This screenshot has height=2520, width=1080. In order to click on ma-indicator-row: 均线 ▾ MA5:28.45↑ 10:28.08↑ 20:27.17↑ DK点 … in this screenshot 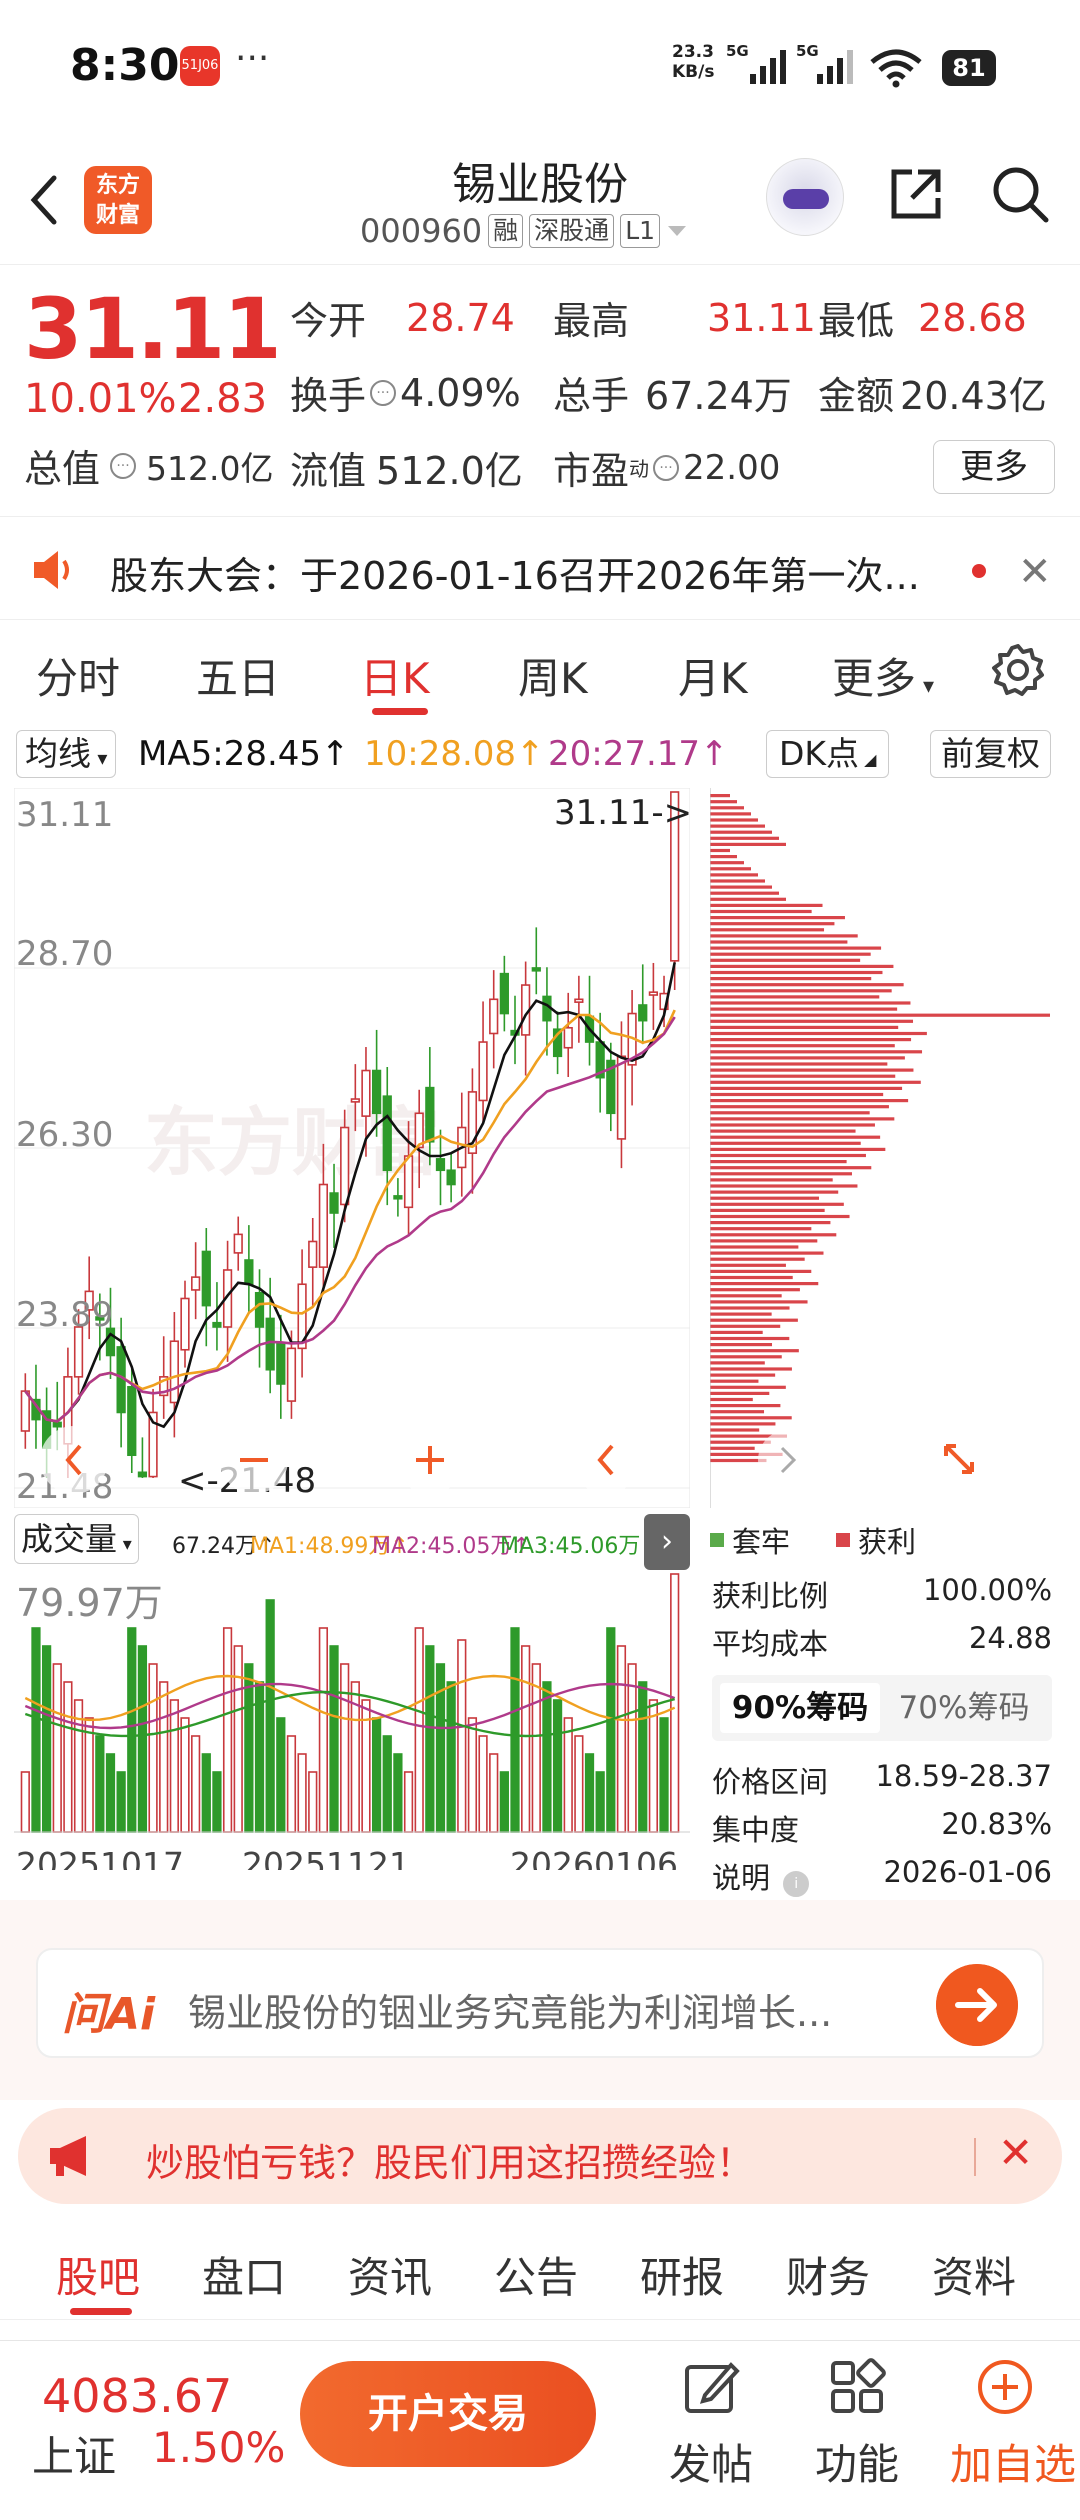, I will do `click(540, 756)`.